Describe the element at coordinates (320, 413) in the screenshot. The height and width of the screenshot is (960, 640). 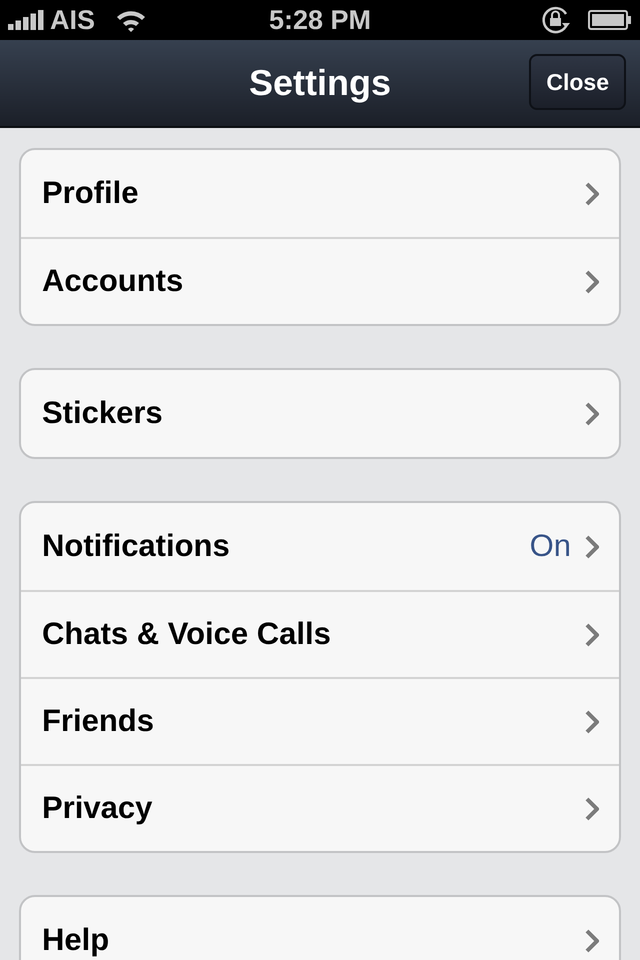
I see `settings-row: Stickers` at that location.